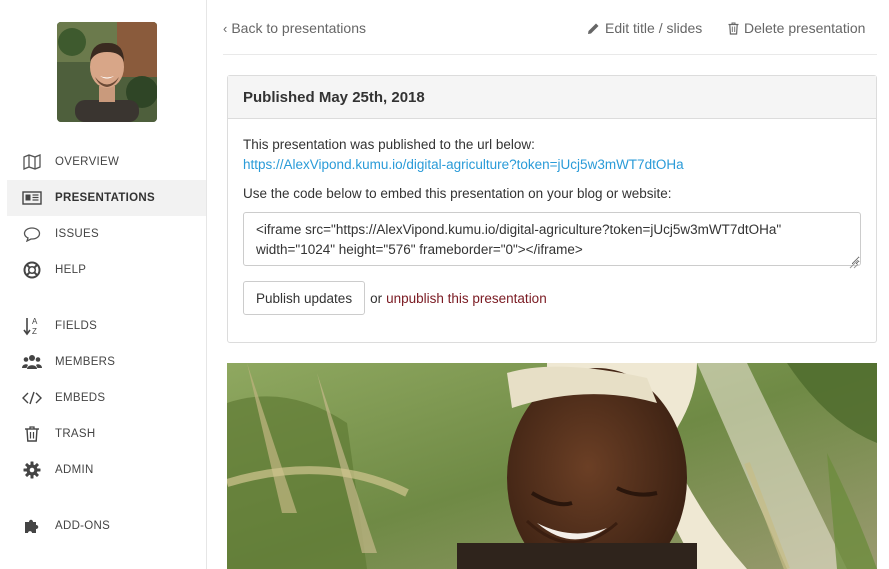 The width and height of the screenshot is (889, 569). Describe the element at coordinates (654, 28) in the screenshot. I see `edit-link-label: Edit title / slides` at that location.